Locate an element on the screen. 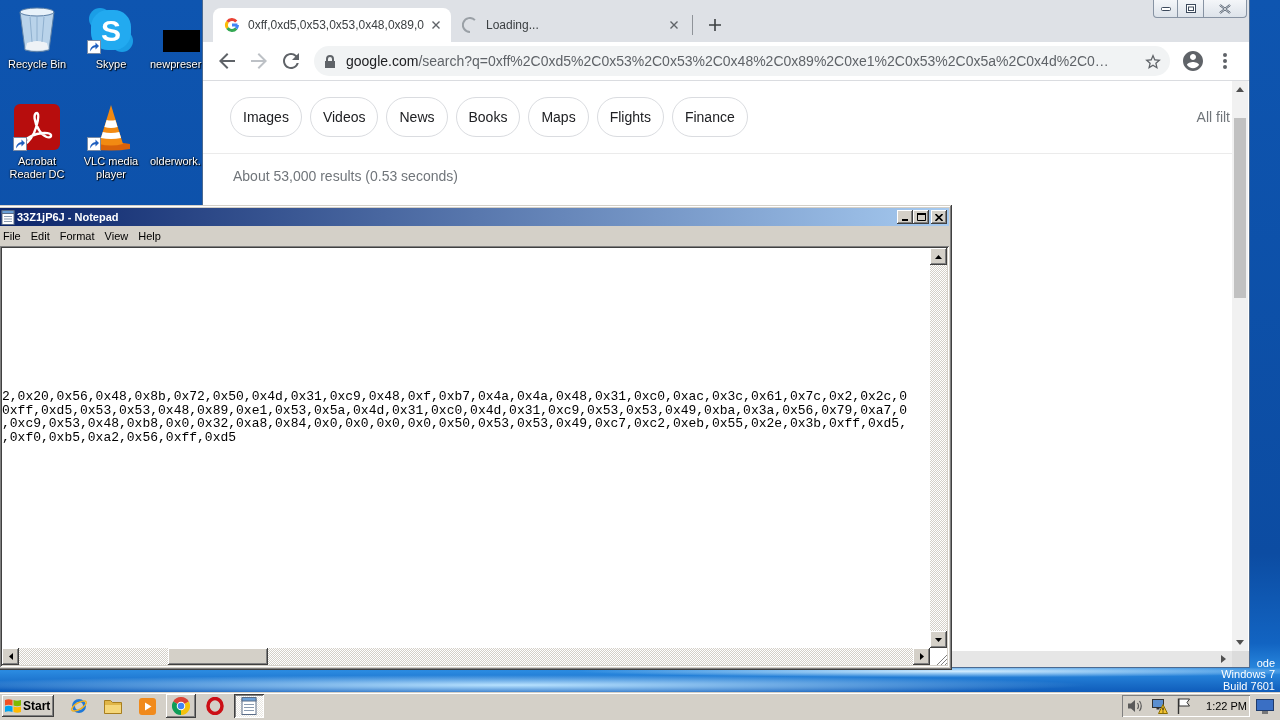  clock-text: 1:22 PM is located at coordinates (1226, 706).